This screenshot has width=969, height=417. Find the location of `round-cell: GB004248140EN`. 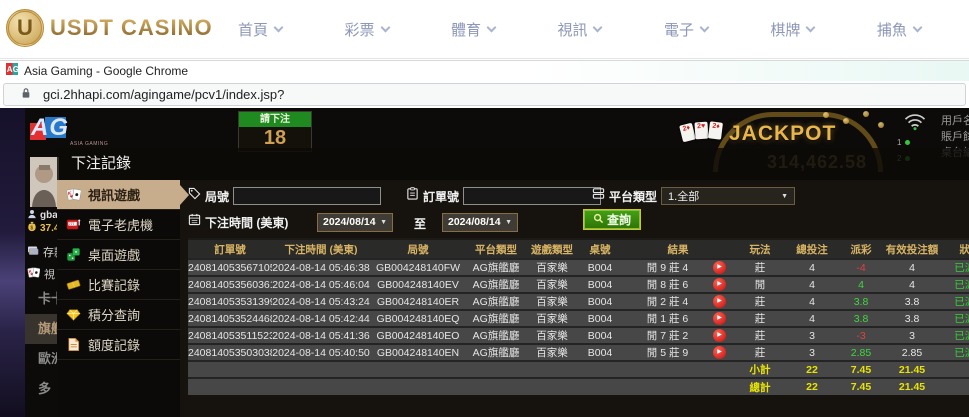

round-cell: GB004248140EN is located at coordinates (418, 352).